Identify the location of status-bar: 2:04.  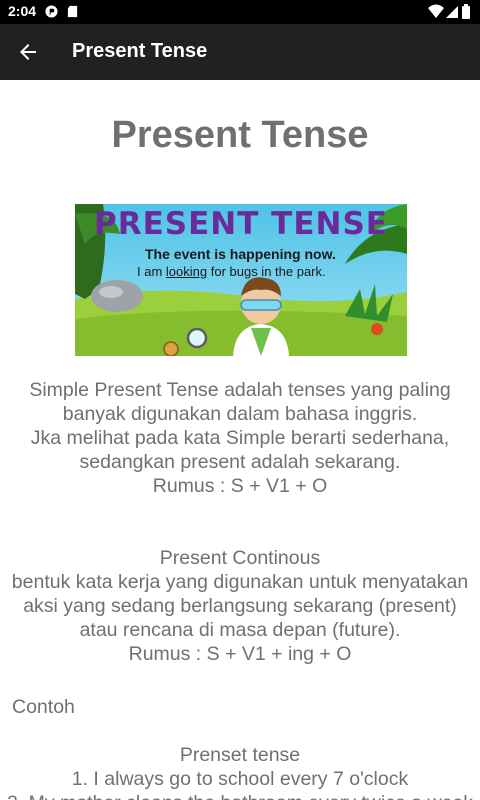
(240, 12).